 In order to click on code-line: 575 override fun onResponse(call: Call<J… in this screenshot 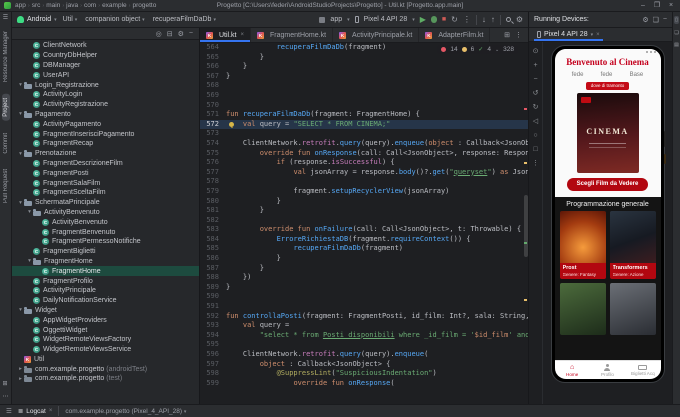, I will do `click(364, 154)`.